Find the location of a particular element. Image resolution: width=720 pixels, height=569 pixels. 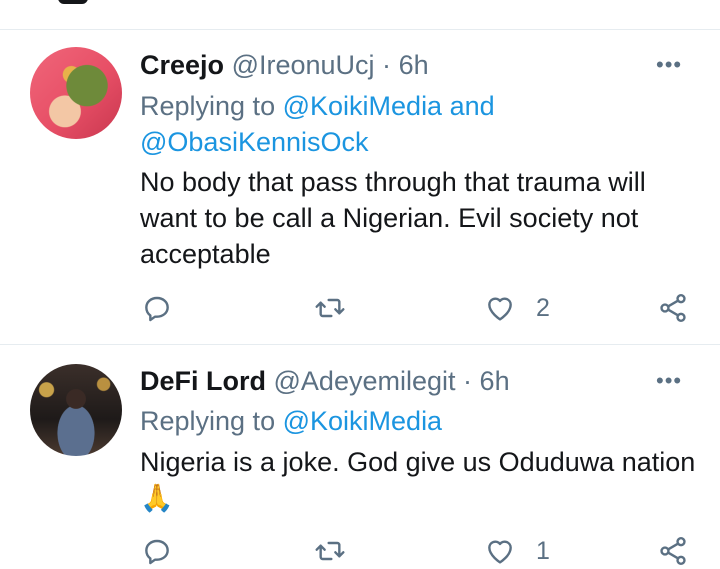

tweet-actions: 2 is located at coordinates (360, 308).